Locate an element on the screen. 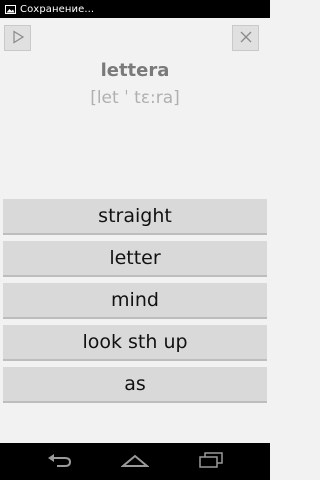  back-button is located at coordinates (60, 462).